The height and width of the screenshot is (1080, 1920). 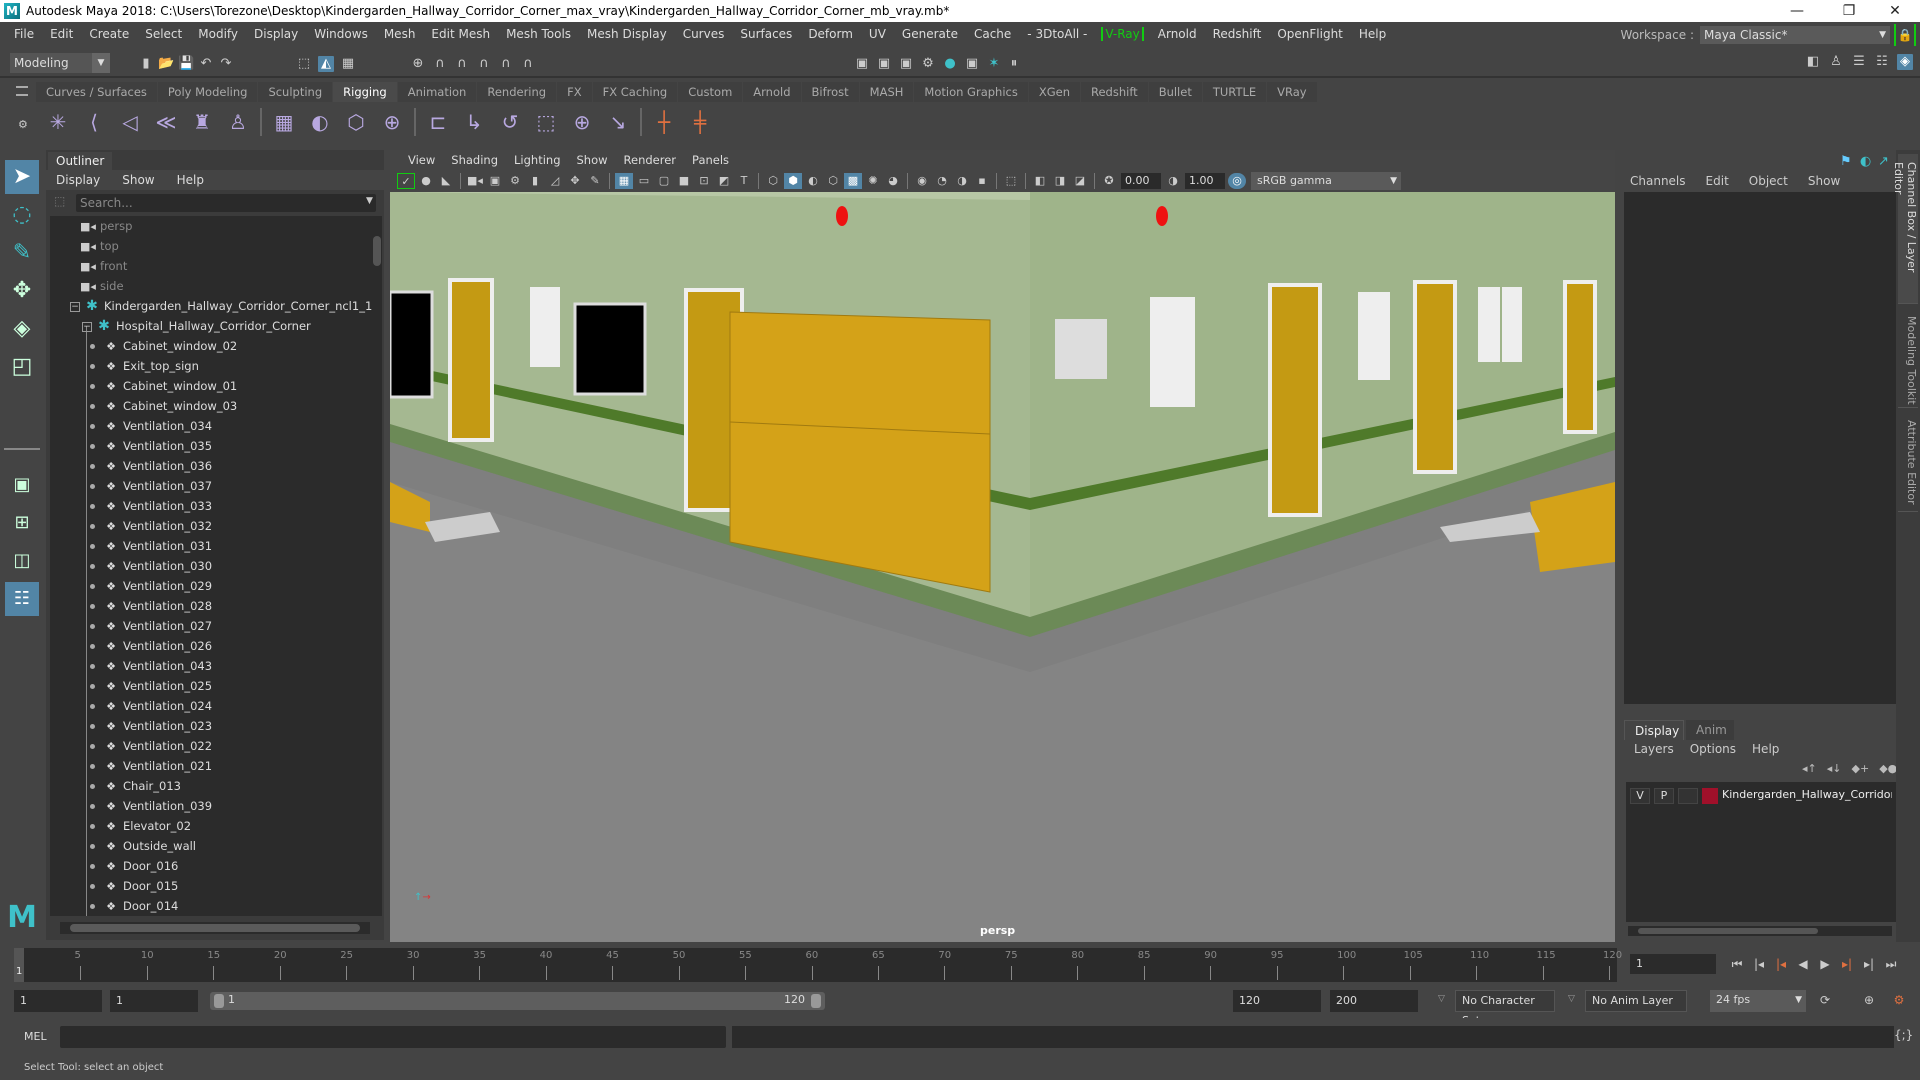 What do you see at coordinates (1846, 161) in the screenshot?
I see `channel-box-toggle-icon: ⚑` at bounding box center [1846, 161].